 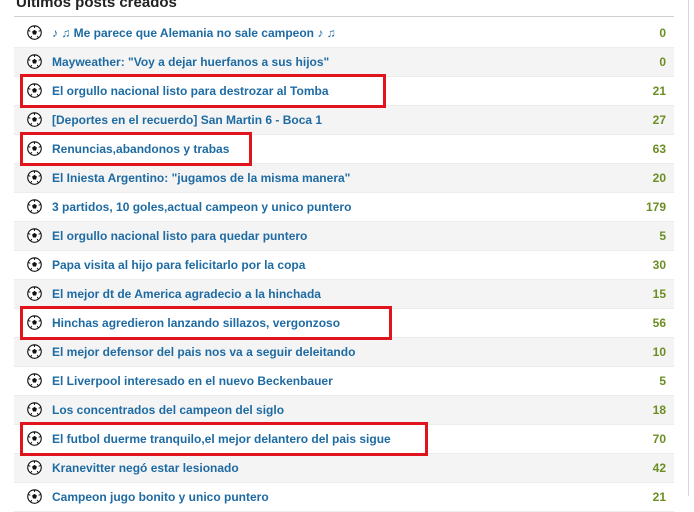 What do you see at coordinates (659, 178) in the screenshot?
I see `post-comment-count: 20` at bounding box center [659, 178].